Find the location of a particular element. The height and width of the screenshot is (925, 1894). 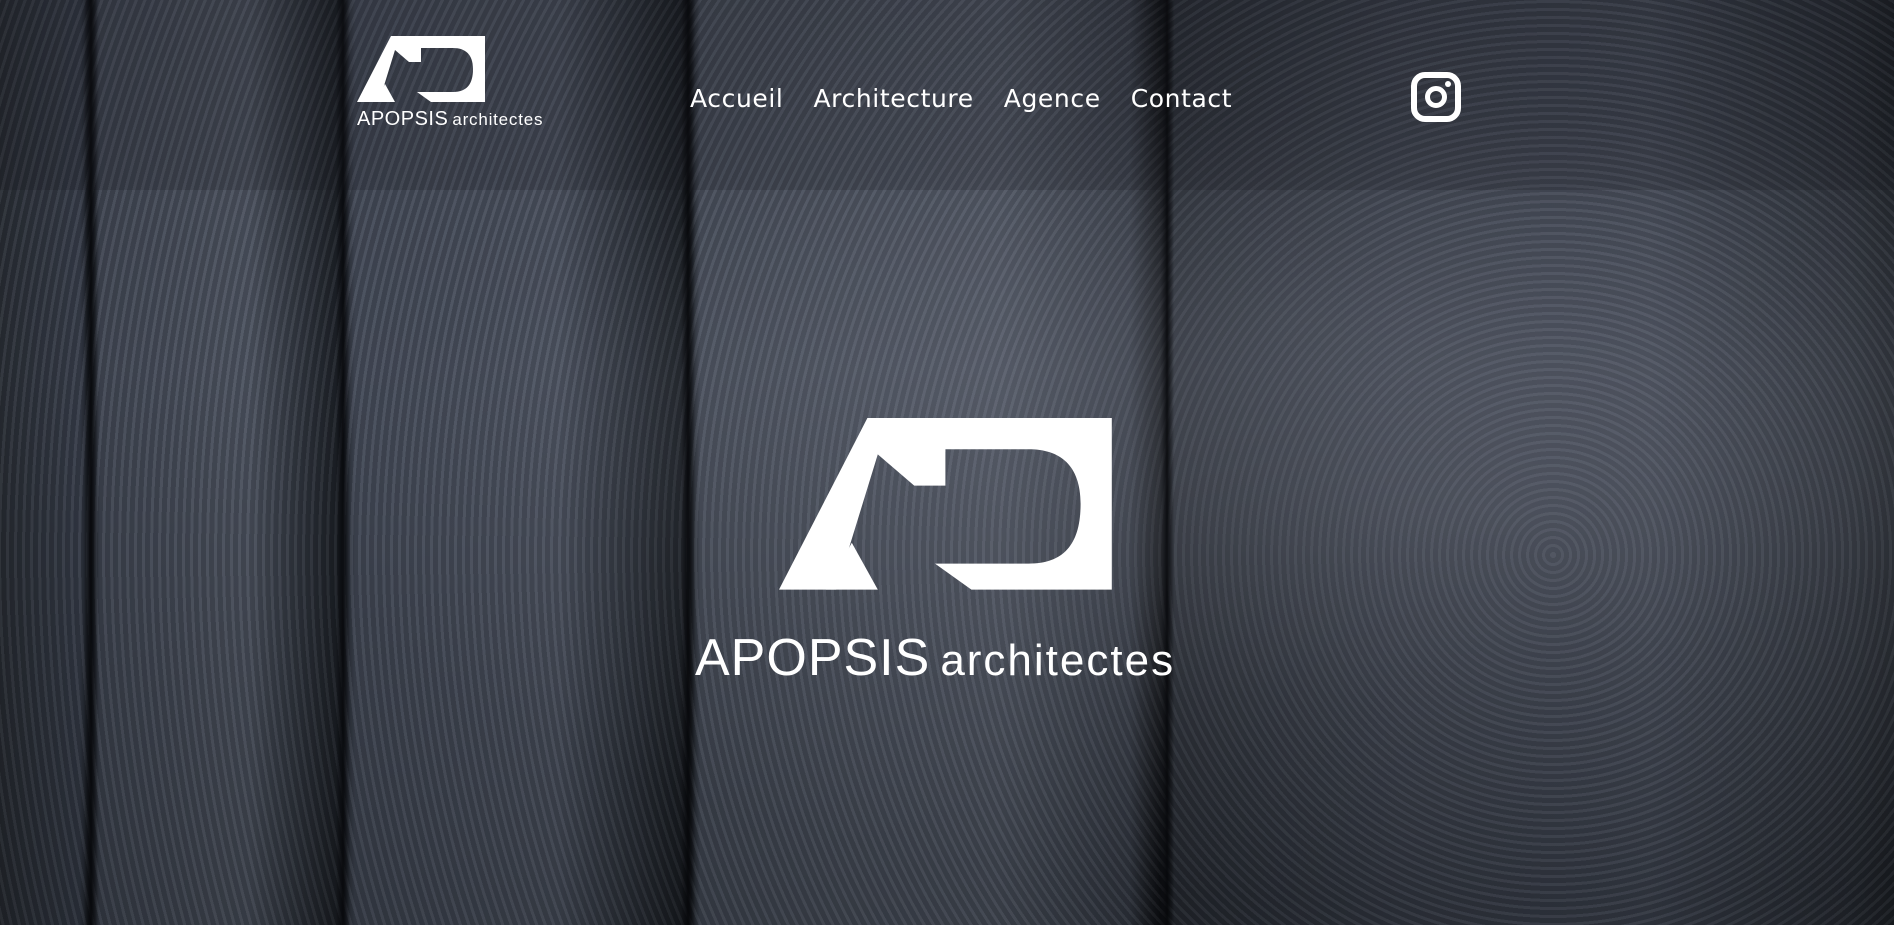

instagram-icon is located at coordinates (1436, 97).